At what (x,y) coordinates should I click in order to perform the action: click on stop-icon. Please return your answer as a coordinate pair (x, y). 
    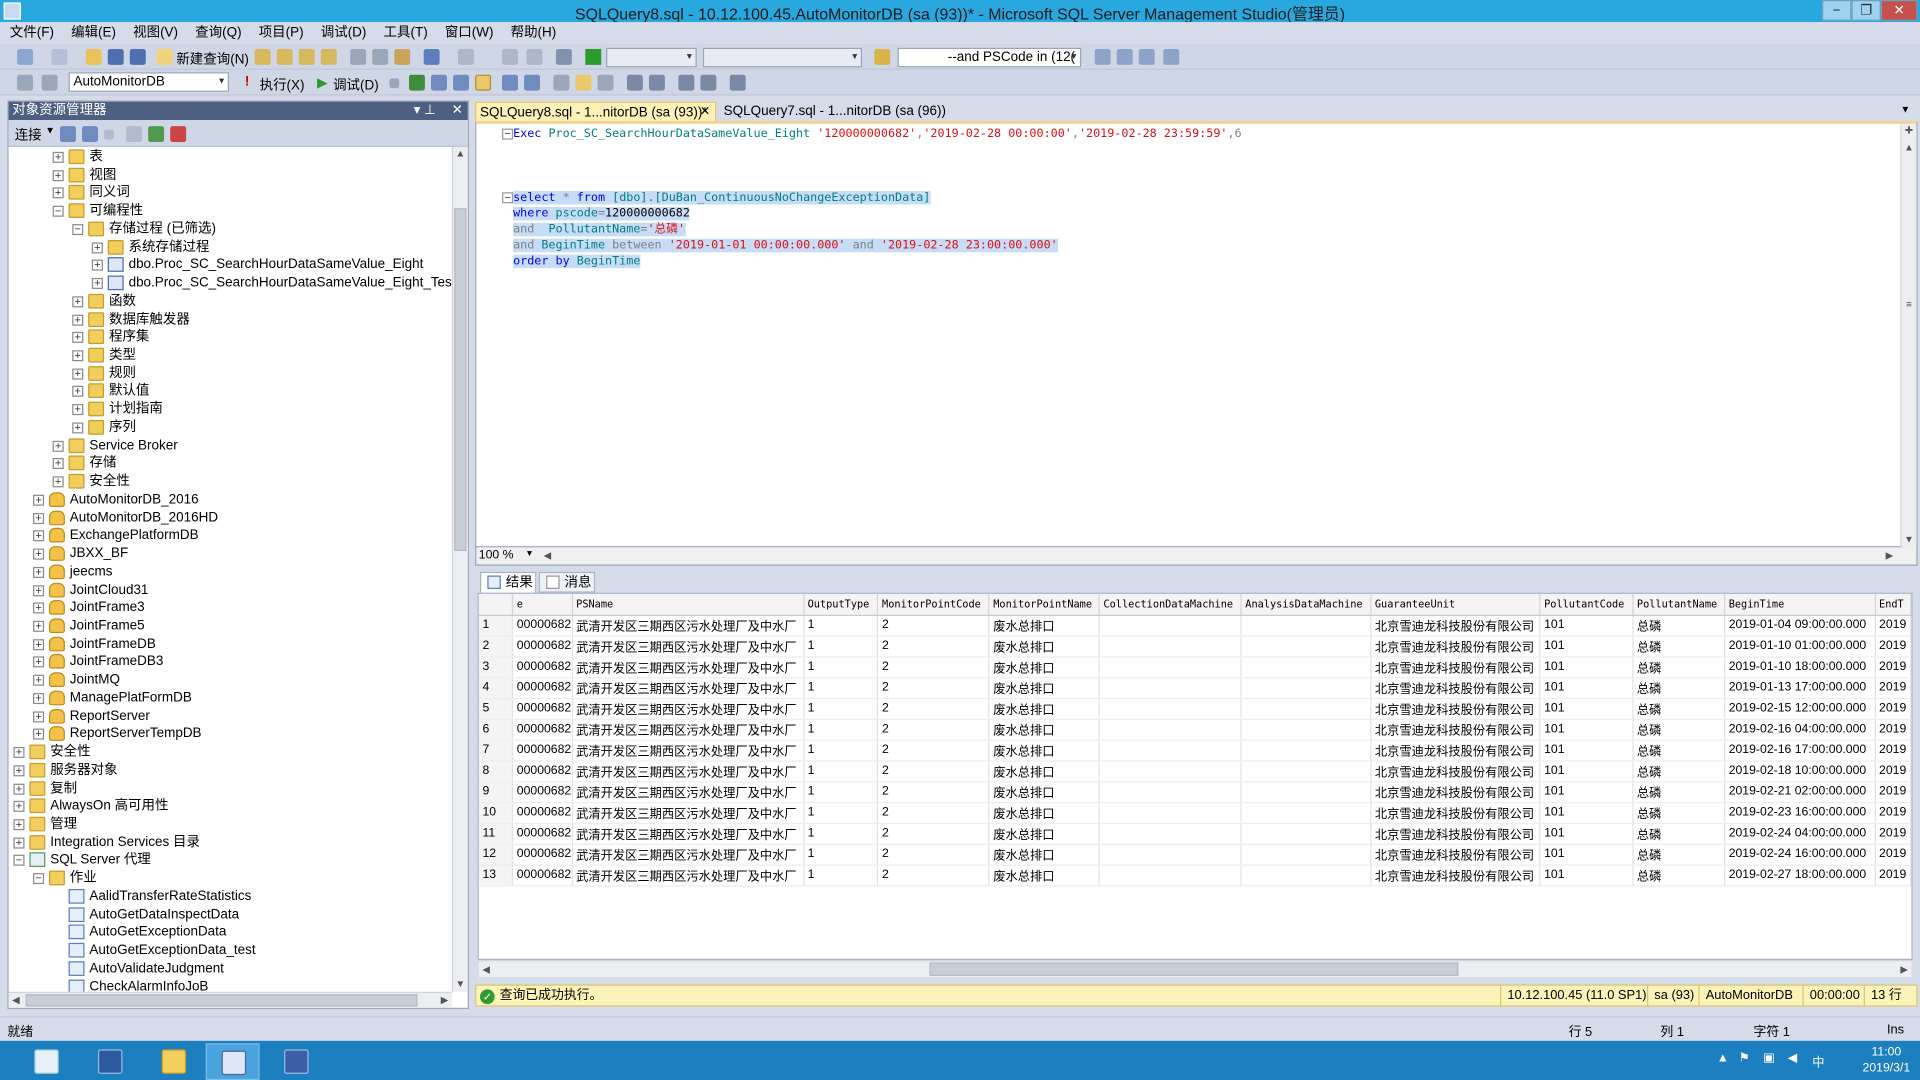
    Looking at the image, I should click on (109, 134).